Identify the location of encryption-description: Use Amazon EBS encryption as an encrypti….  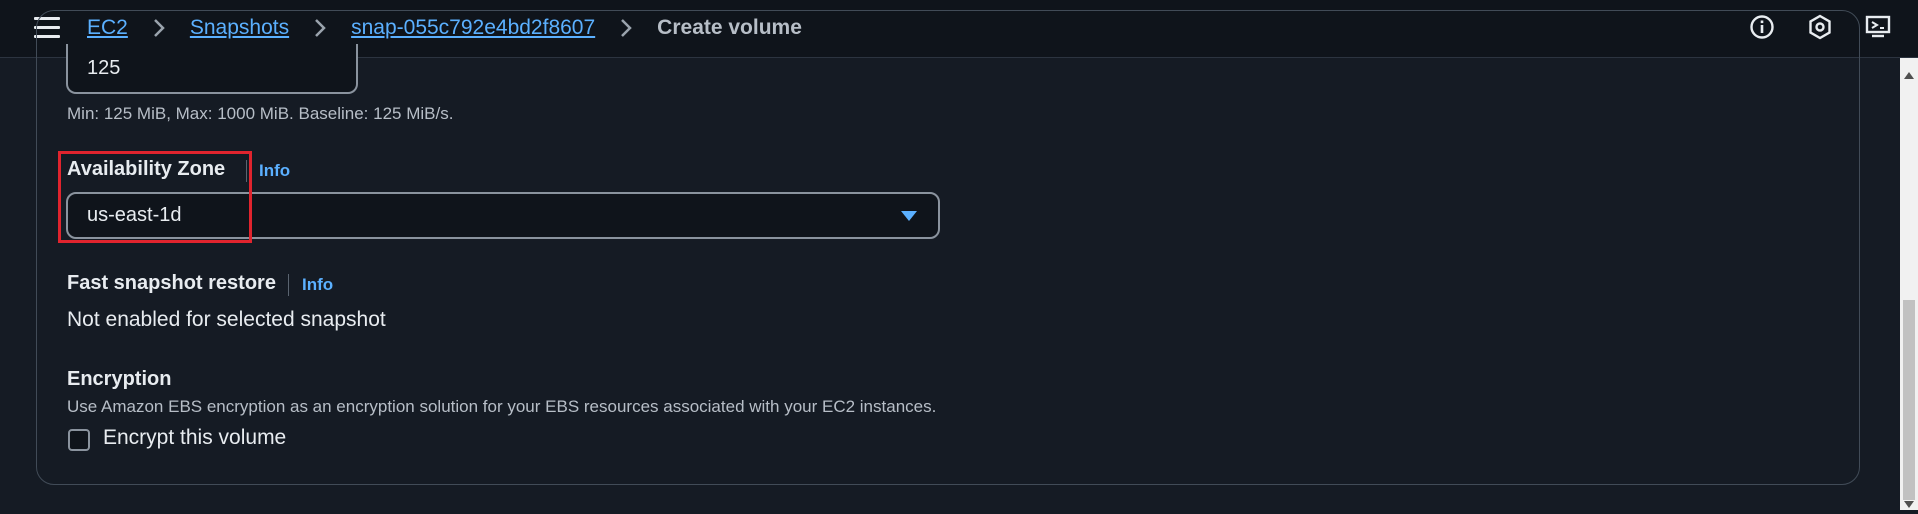
(502, 406).